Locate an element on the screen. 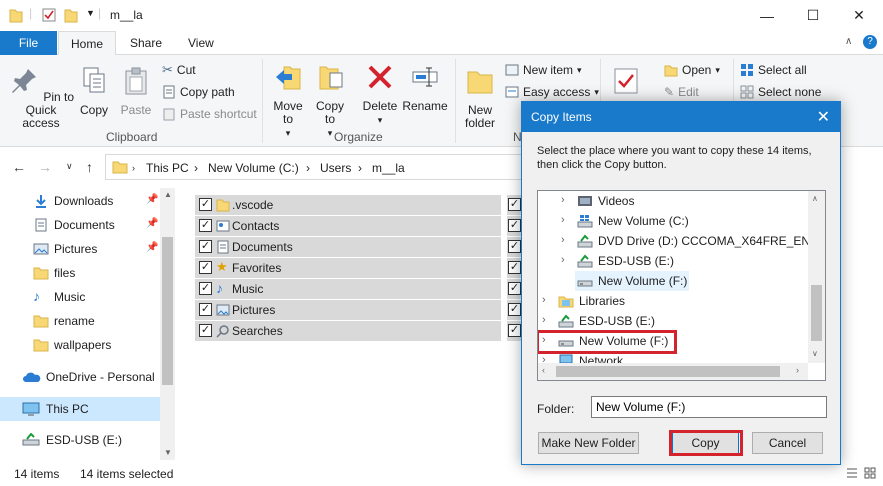 This screenshot has width=883, height=486. maximize-button: ☐ is located at coordinates (813, 15).